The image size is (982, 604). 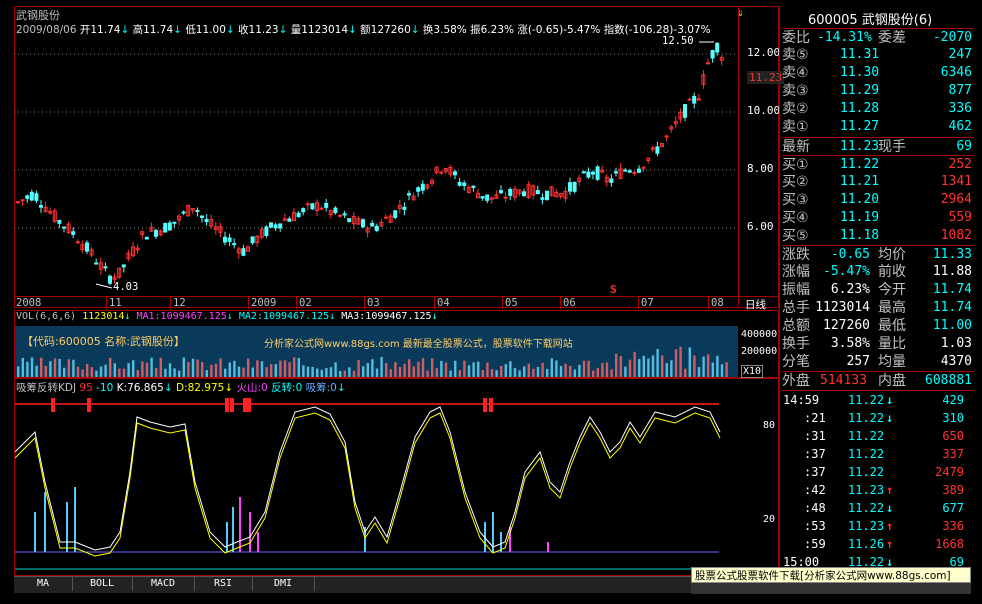 I want to click on weicha-label: 委差, so click(x=892, y=38).